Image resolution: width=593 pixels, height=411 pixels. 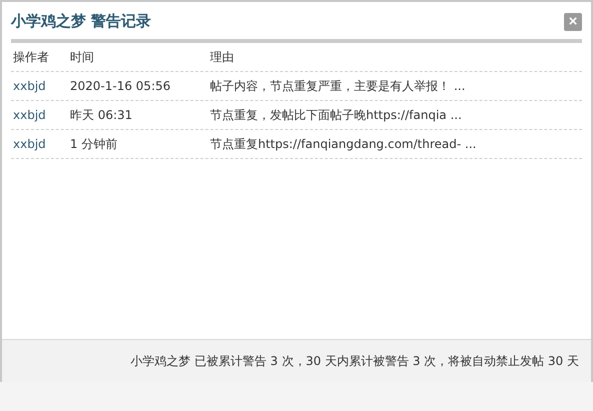 What do you see at coordinates (94, 144) in the screenshot?
I see `time-cell-text: 1 分钟前` at bounding box center [94, 144].